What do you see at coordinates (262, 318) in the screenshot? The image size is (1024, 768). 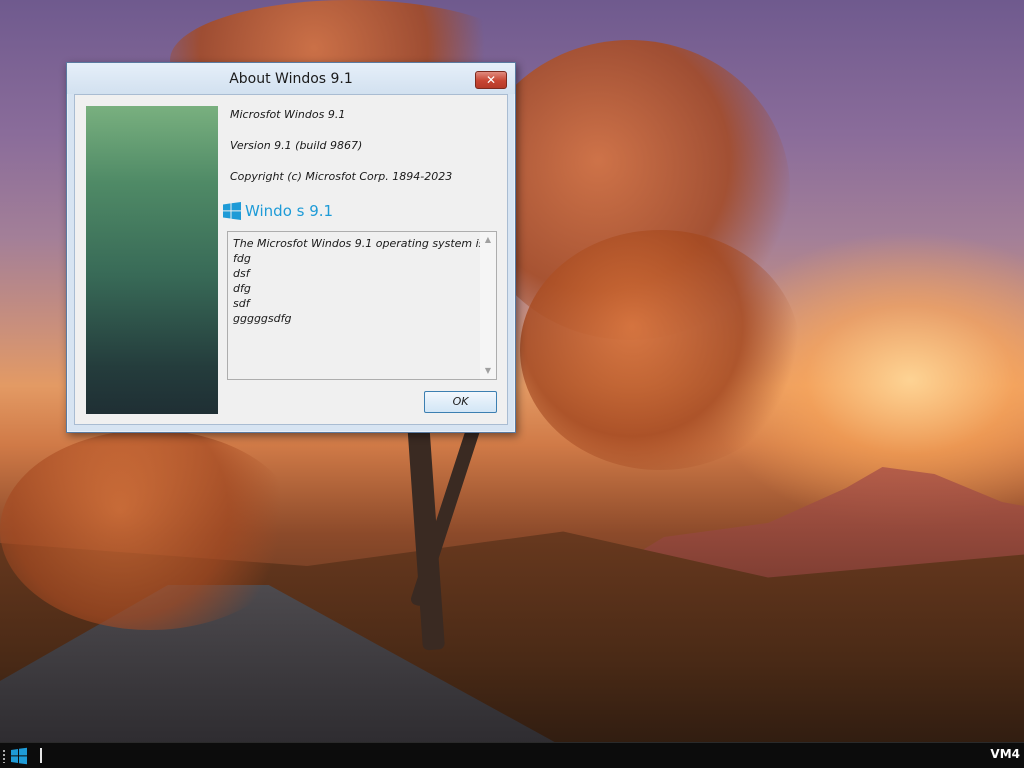 I see `description-line: gggggsdfg` at bounding box center [262, 318].